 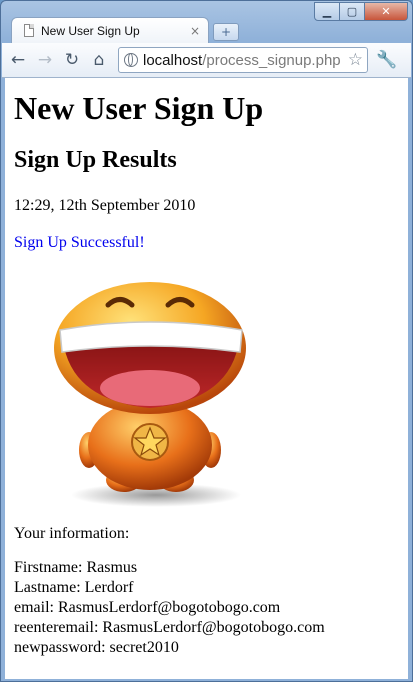 What do you see at coordinates (72, 60) in the screenshot?
I see `reload-icon: ↻` at bounding box center [72, 60].